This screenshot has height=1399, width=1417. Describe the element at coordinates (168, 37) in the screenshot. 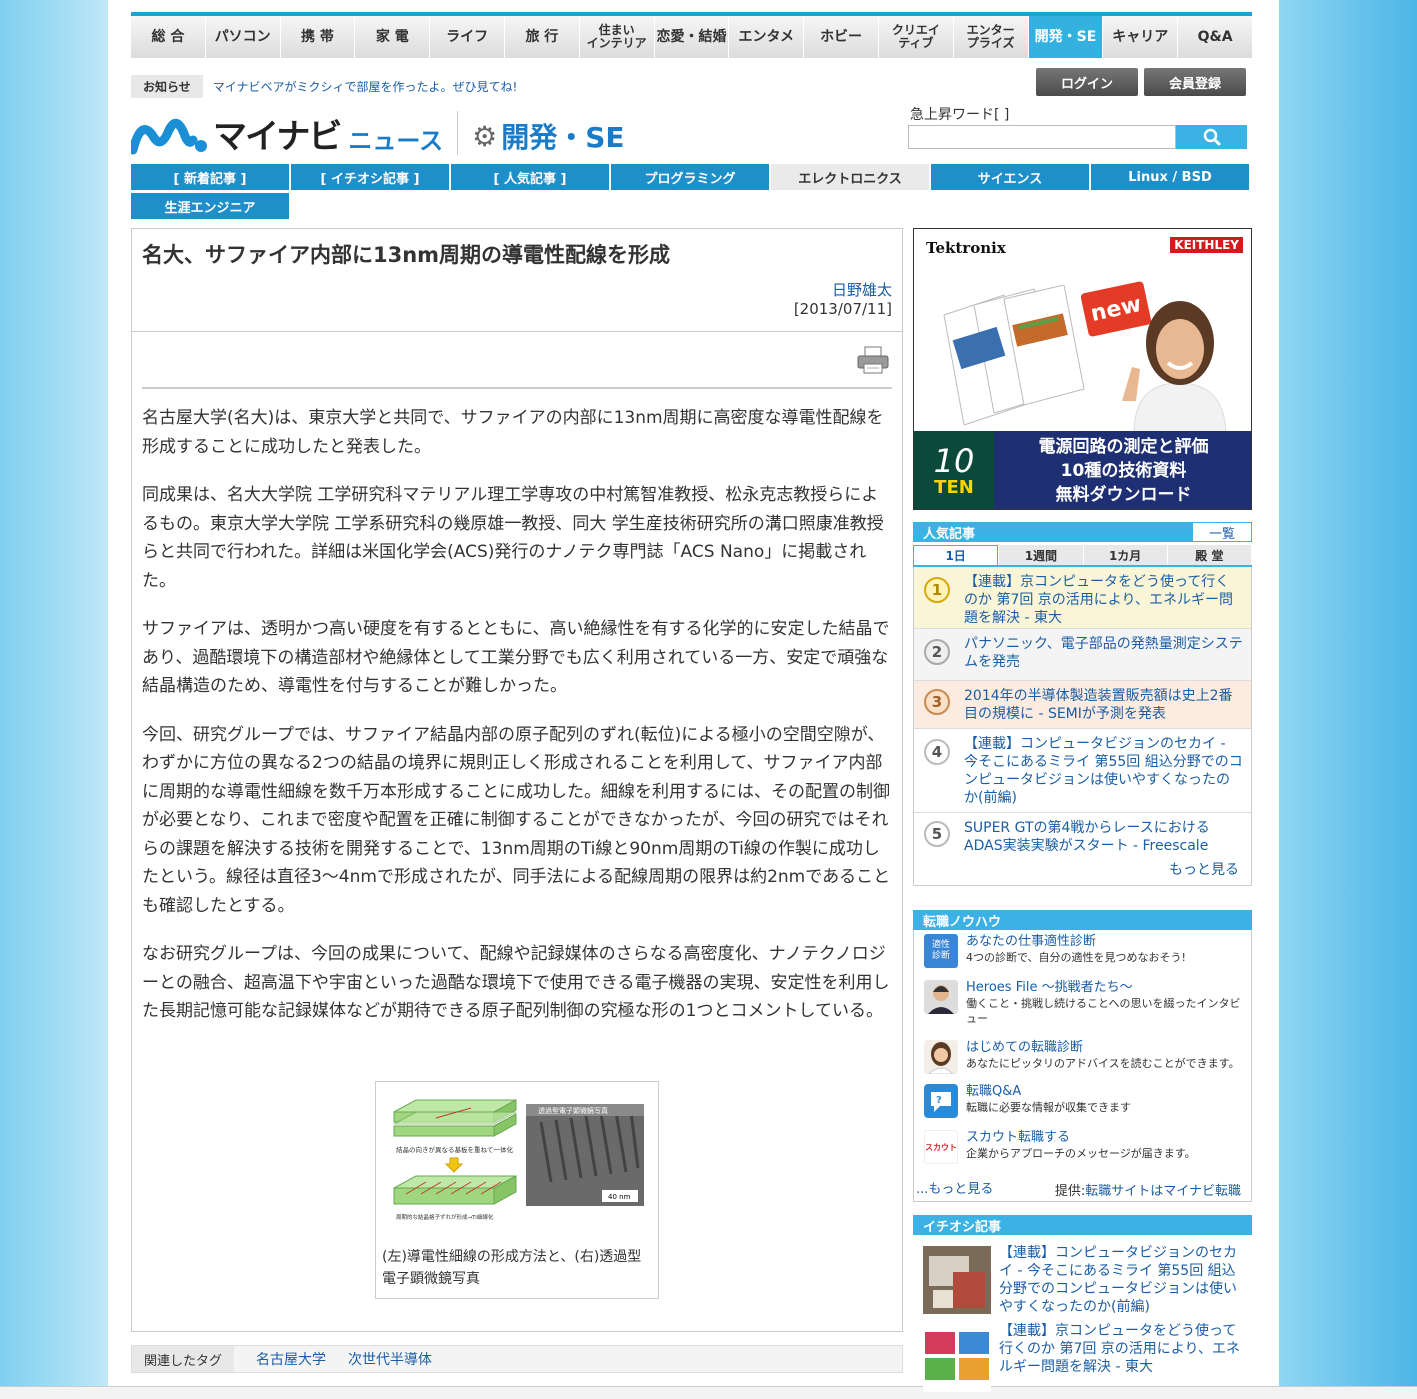

I see `nav-item-sogo: 総 合` at that location.